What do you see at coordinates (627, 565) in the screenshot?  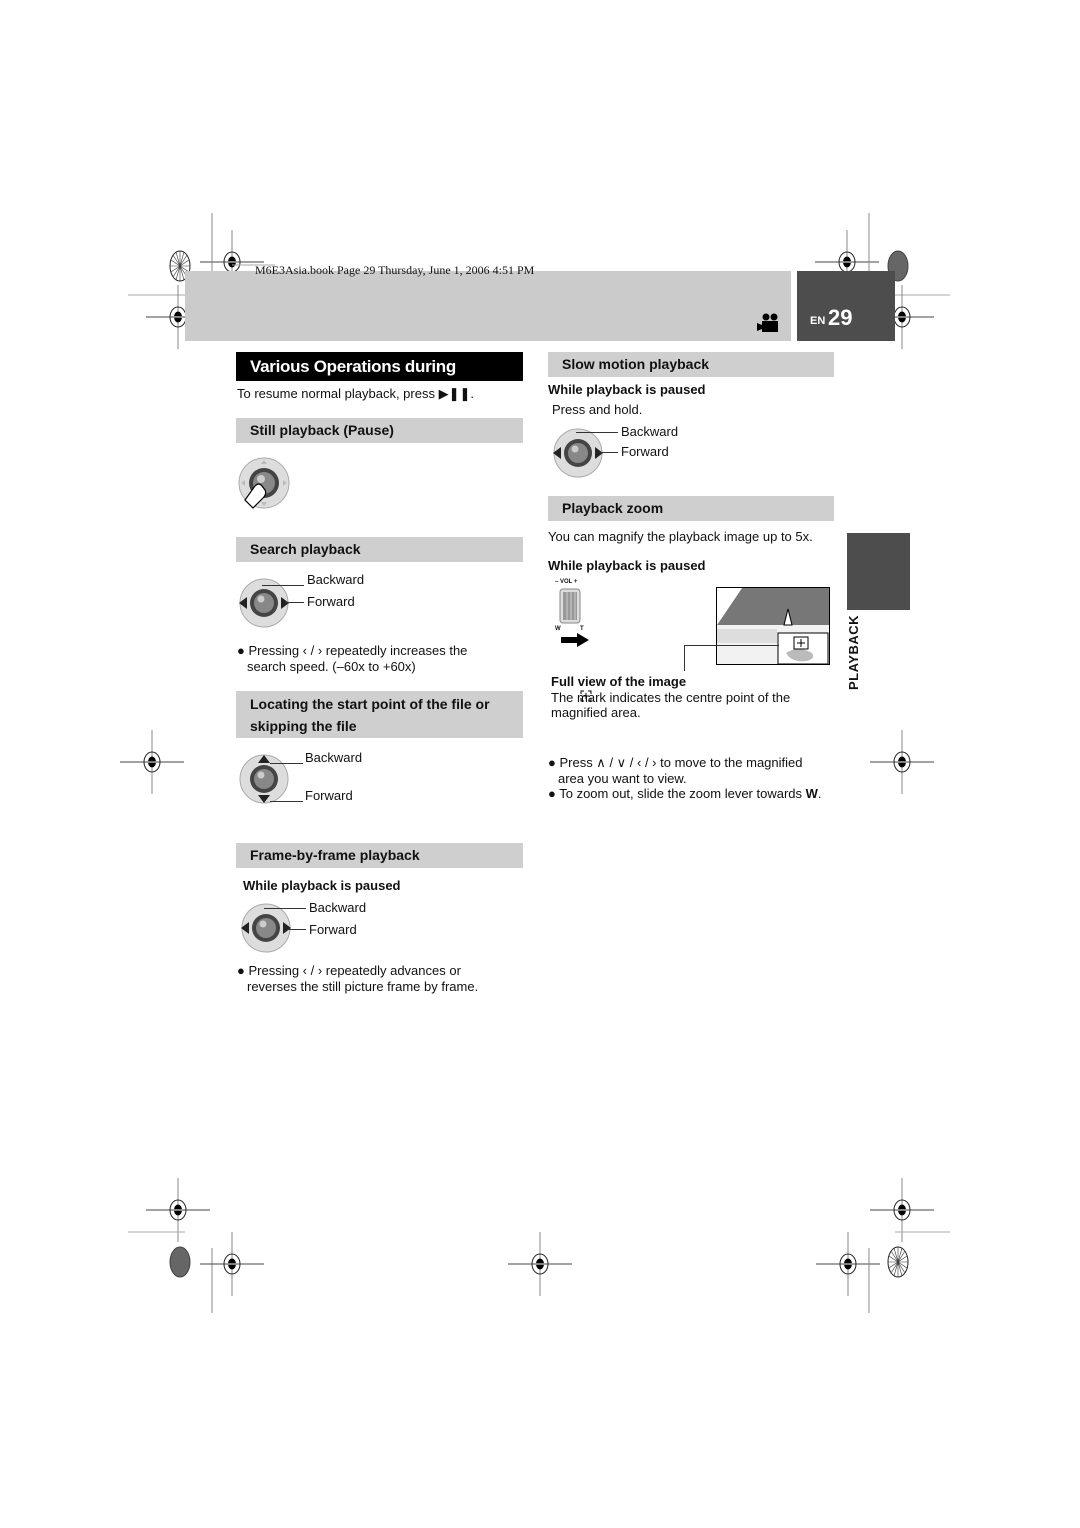 I see `zoom-condition: While playback is paused` at bounding box center [627, 565].